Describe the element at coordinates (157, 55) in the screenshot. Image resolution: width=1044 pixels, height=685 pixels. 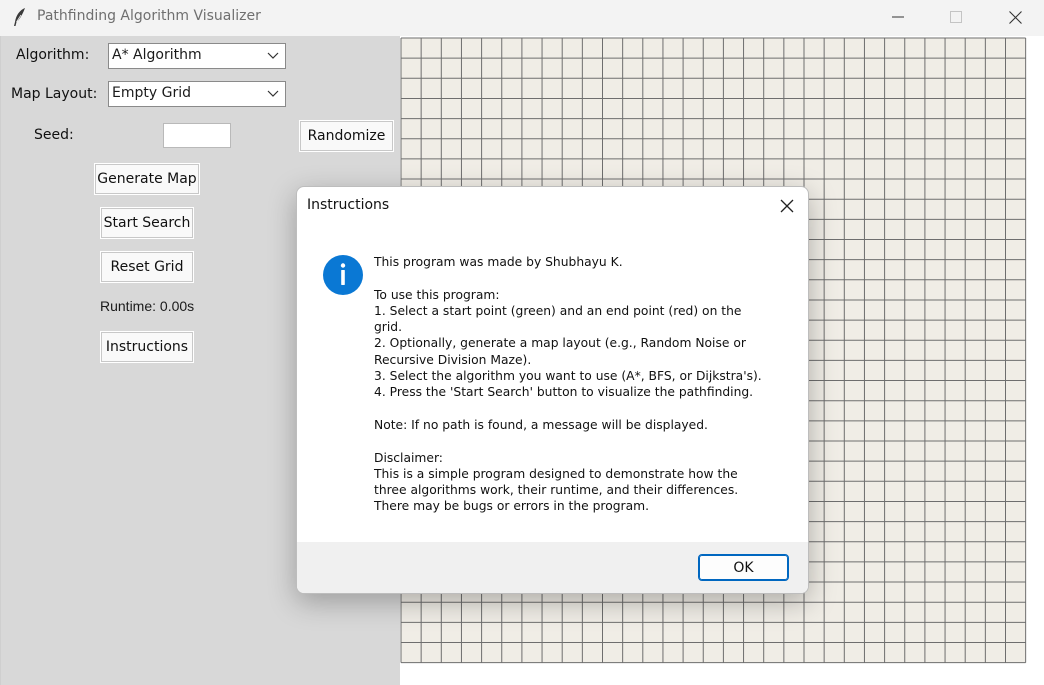
I see `algorithm-selected-value: A* Algorithm` at that location.